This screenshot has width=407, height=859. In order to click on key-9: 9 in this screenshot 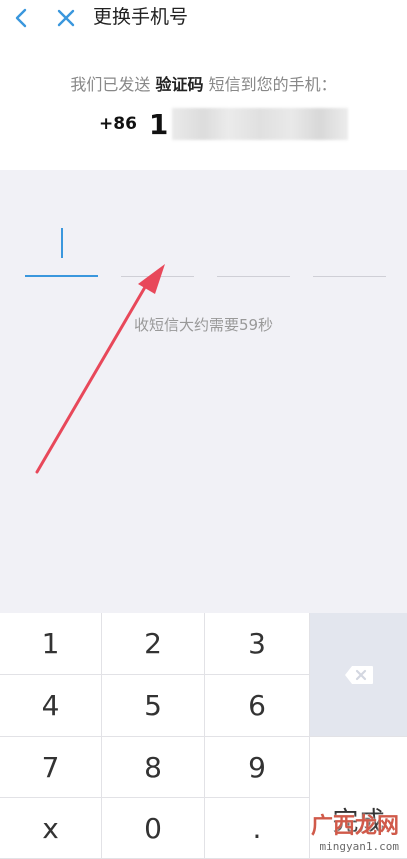, I will do `click(257, 767)`.